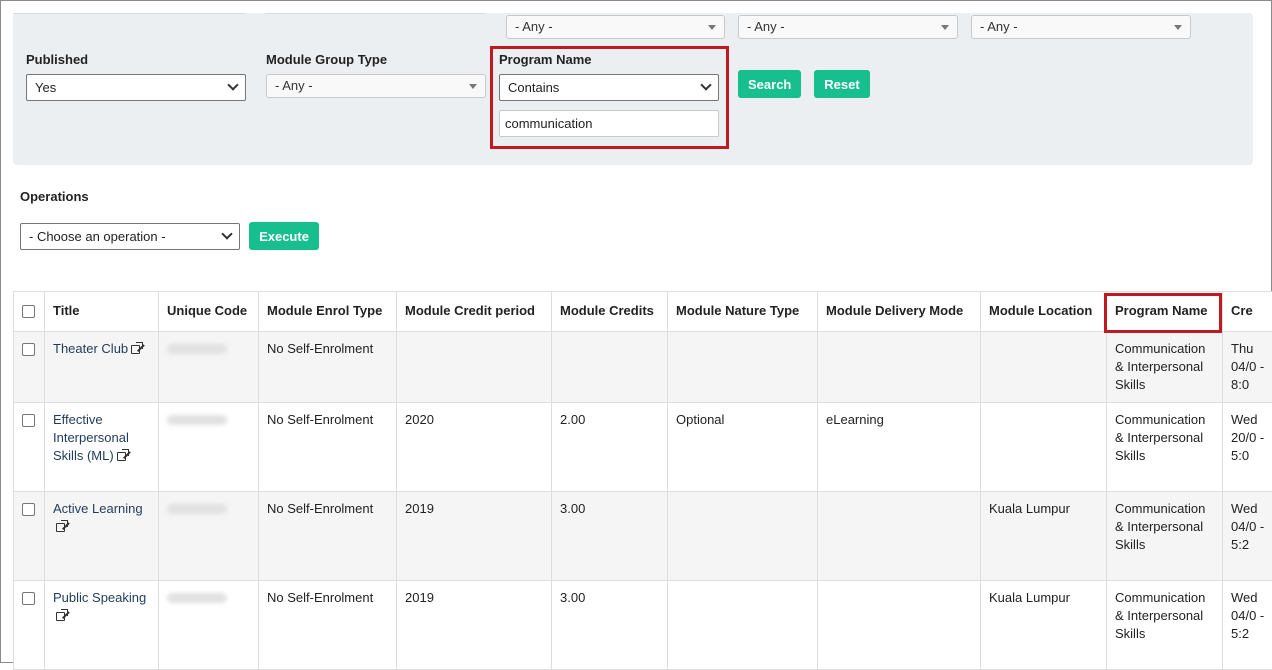  Describe the element at coordinates (1247, 367) in the screenshot. I see `created-cell: Thu 04/0 - 8:0` at that location.